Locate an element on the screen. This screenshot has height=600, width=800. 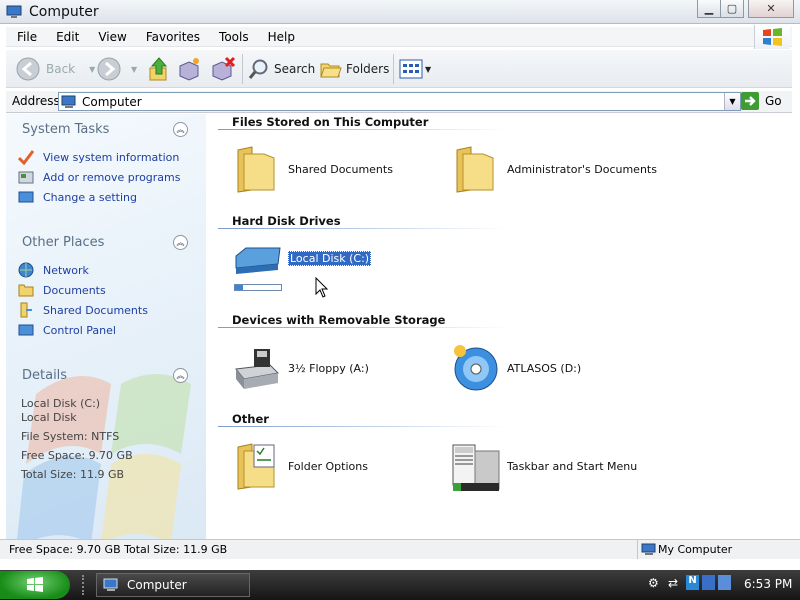
delete-button is located at coordinates (223, 69).